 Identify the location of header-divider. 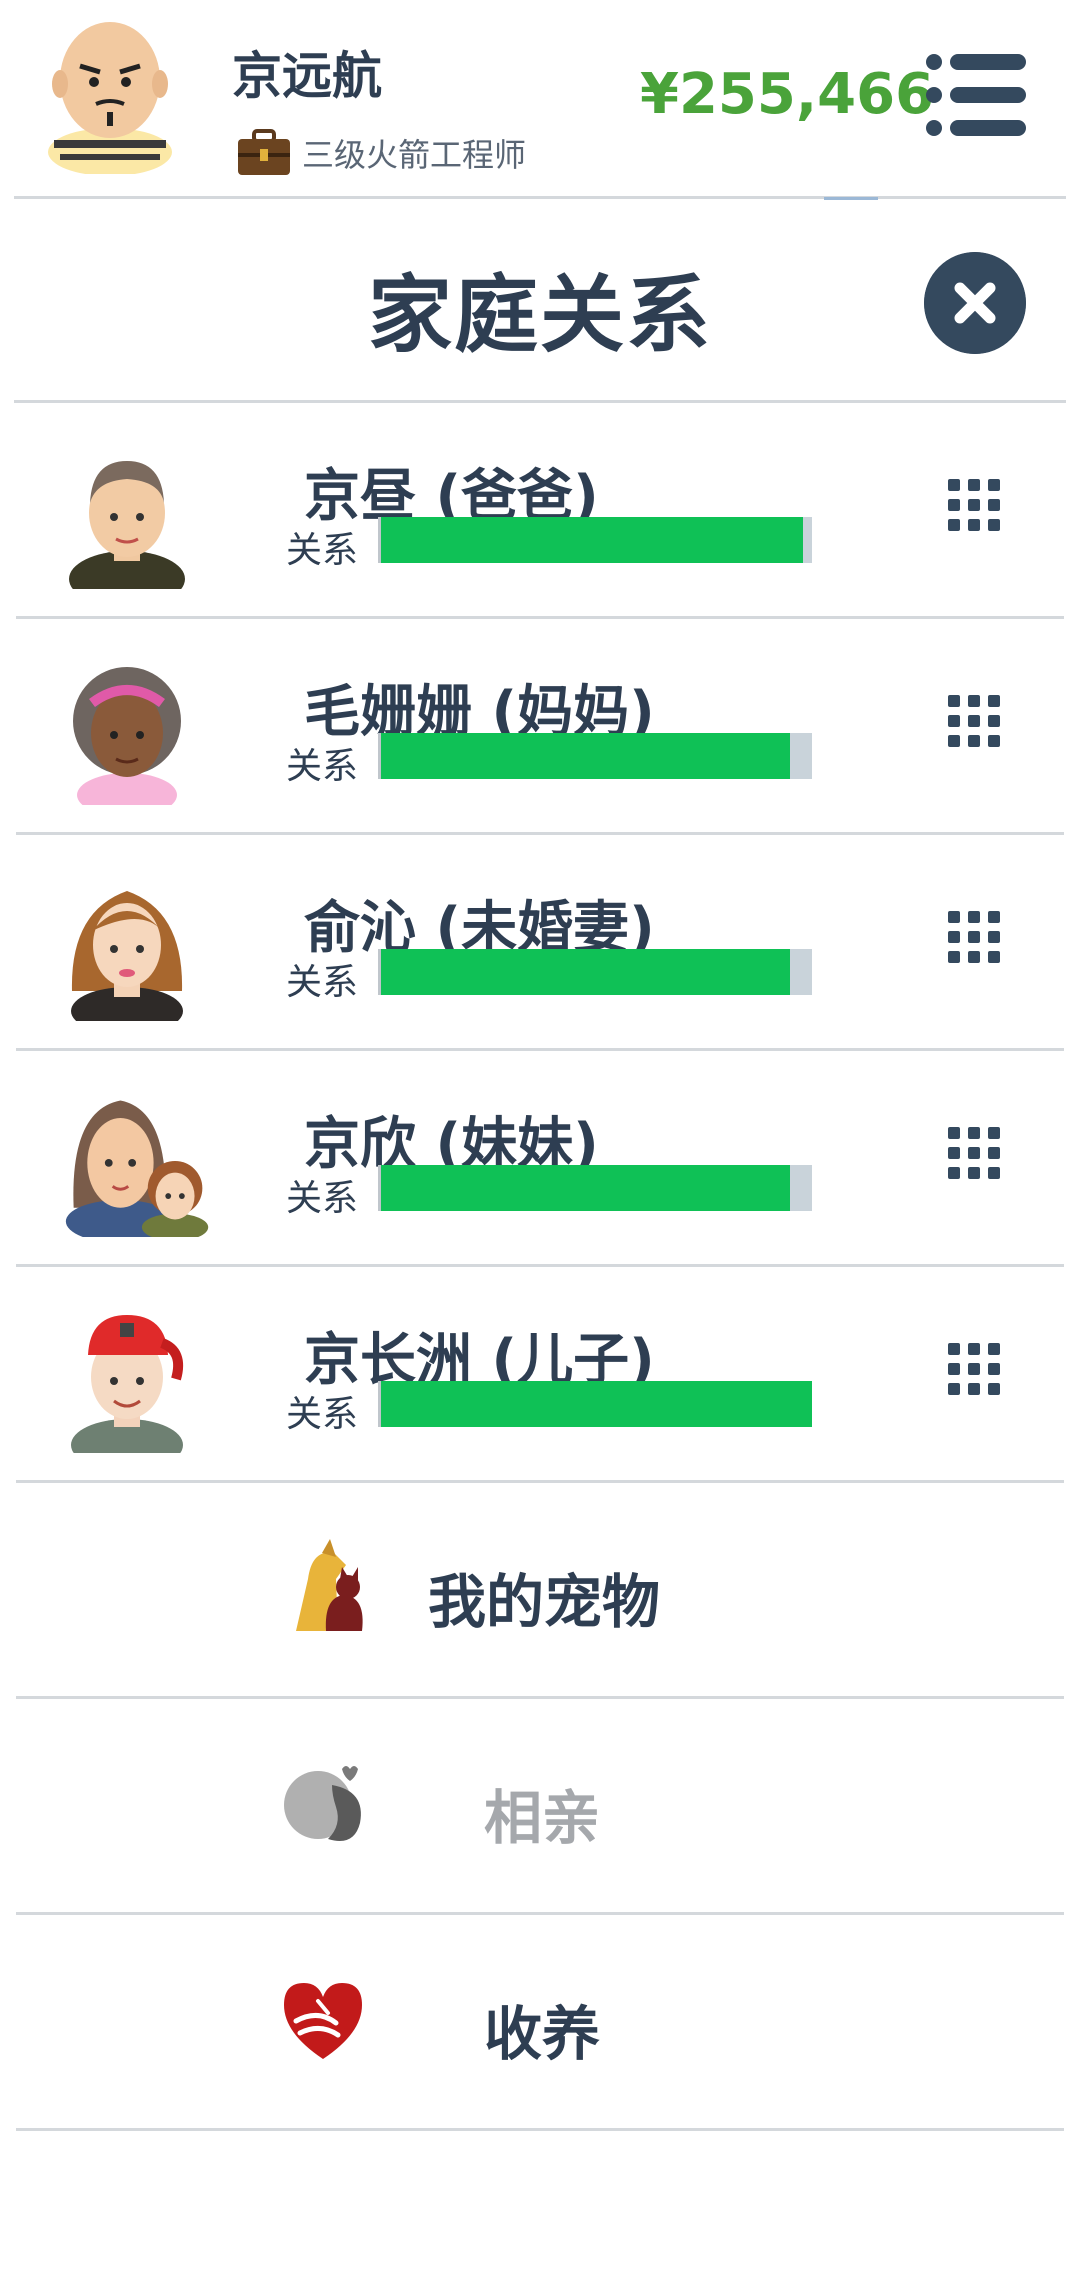
(540, 197).